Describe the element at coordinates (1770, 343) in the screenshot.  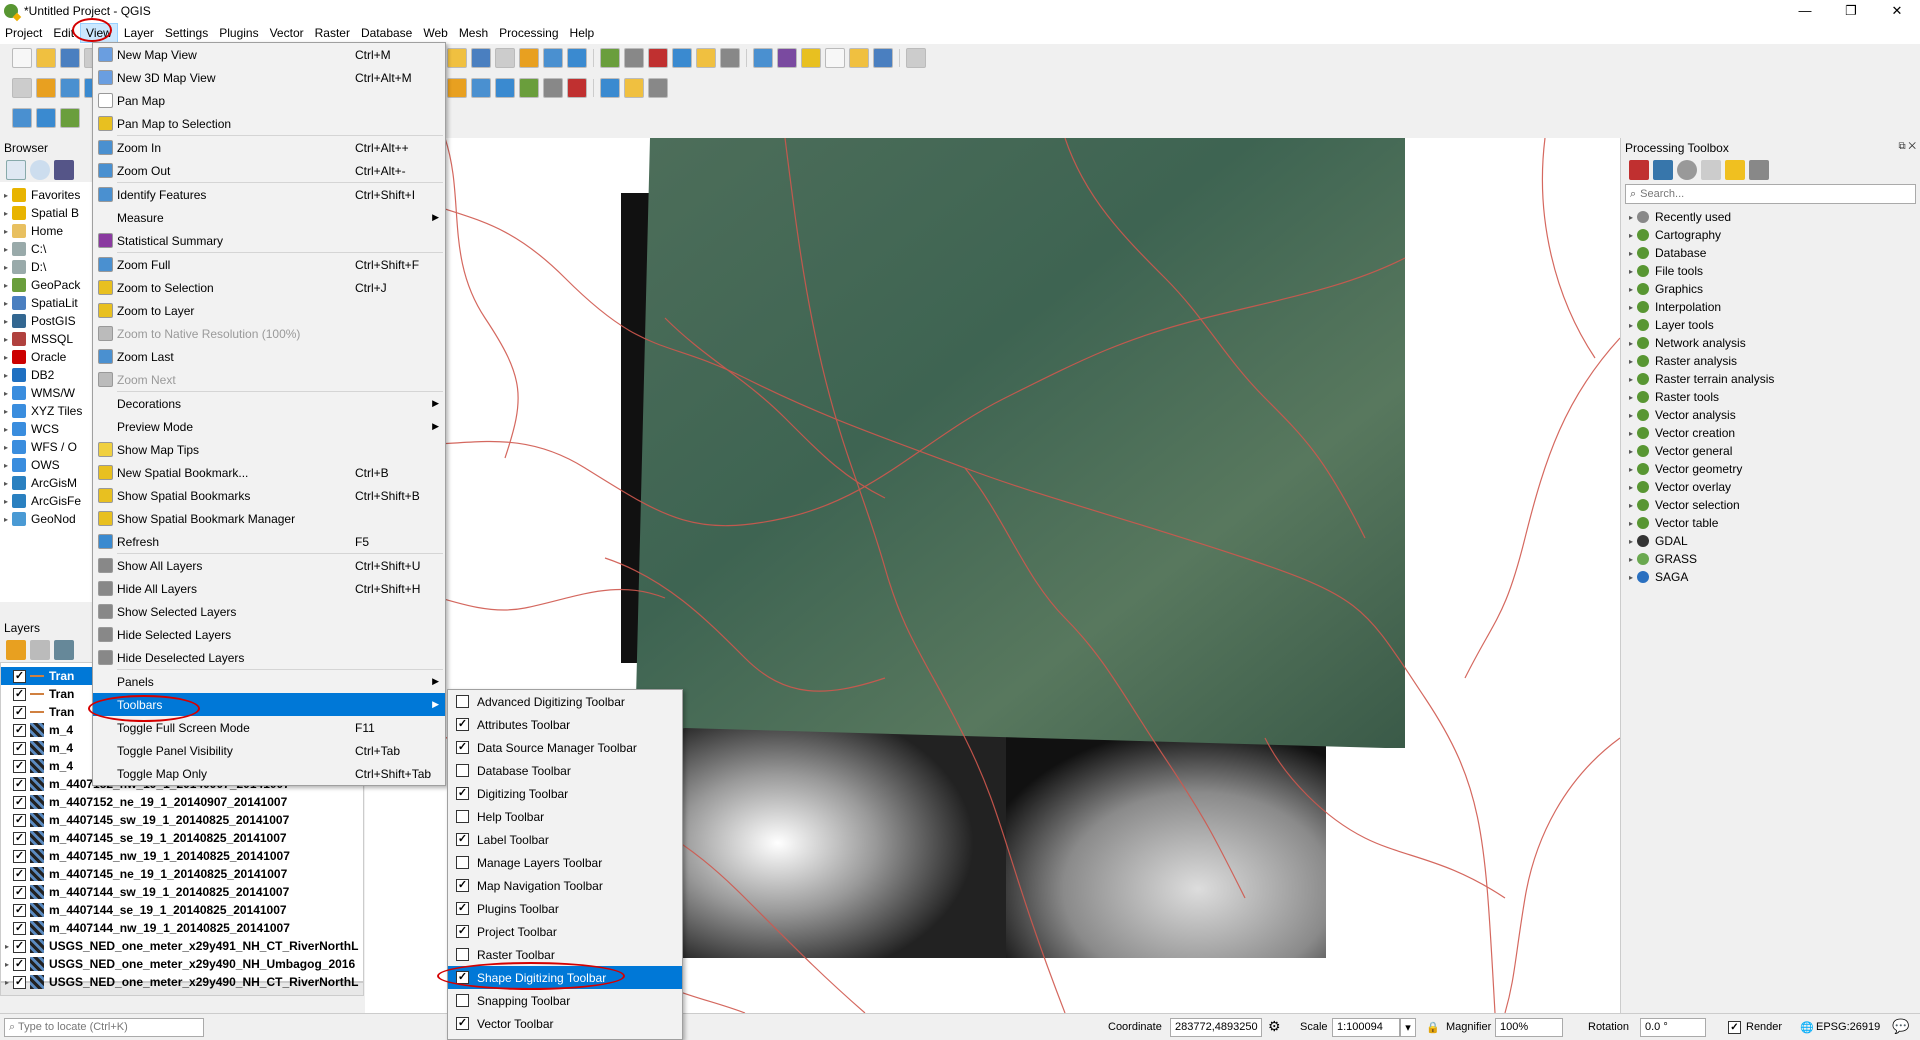
I see `processing-provider-item: ▸ Network analysis` at that location.